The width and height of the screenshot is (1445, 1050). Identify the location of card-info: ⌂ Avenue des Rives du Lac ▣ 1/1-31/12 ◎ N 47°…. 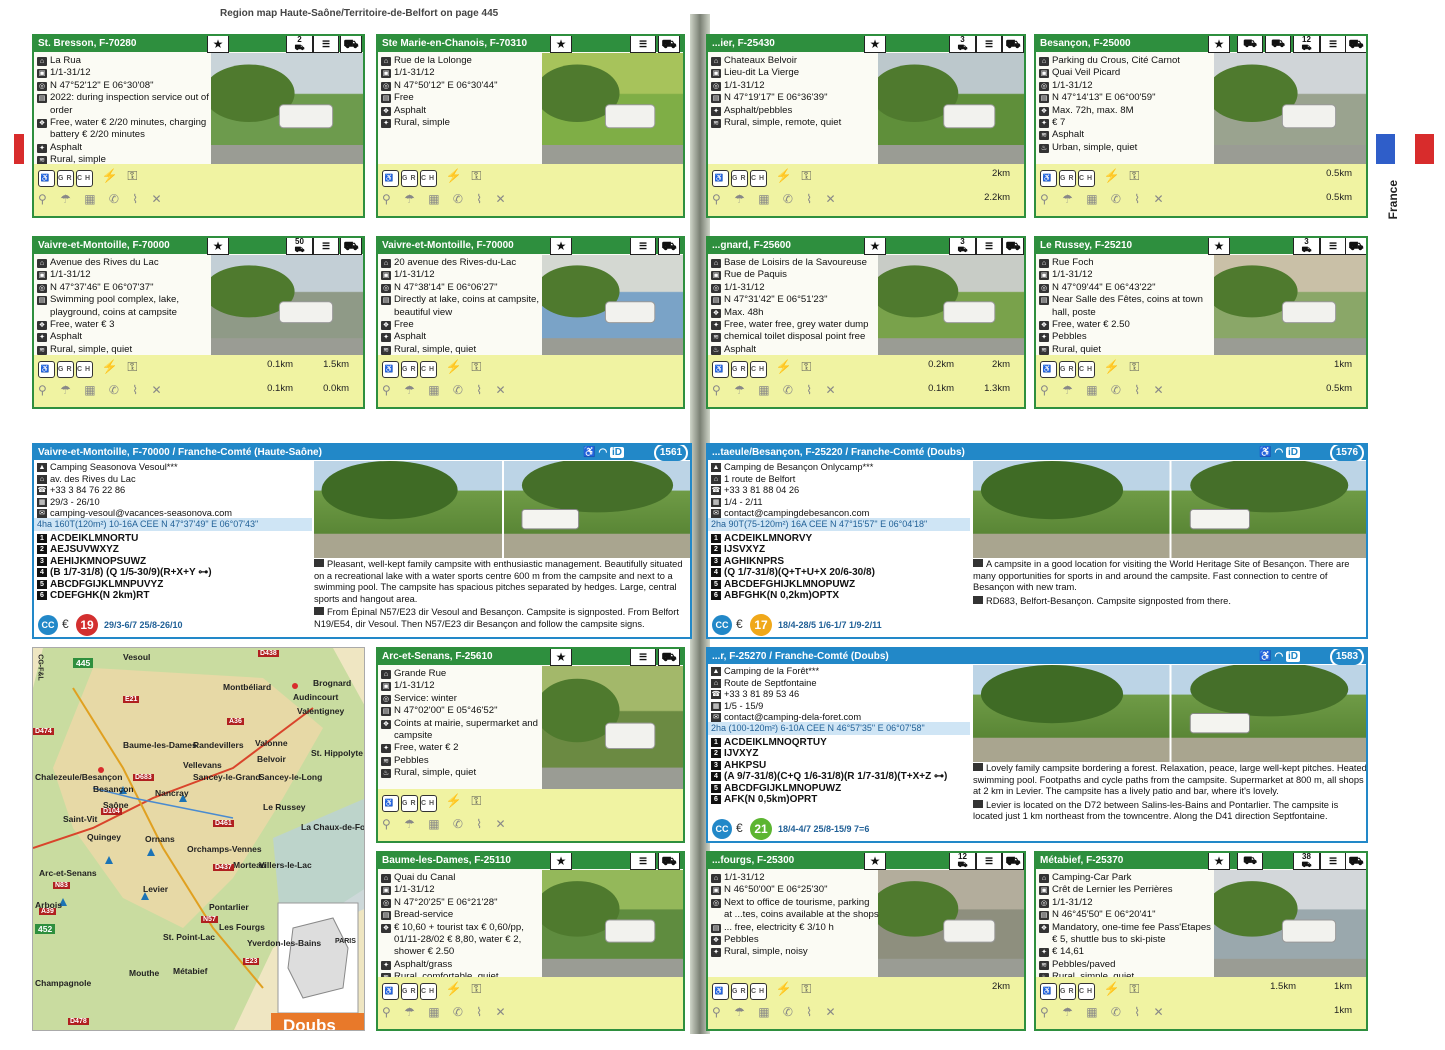
(124, 306).